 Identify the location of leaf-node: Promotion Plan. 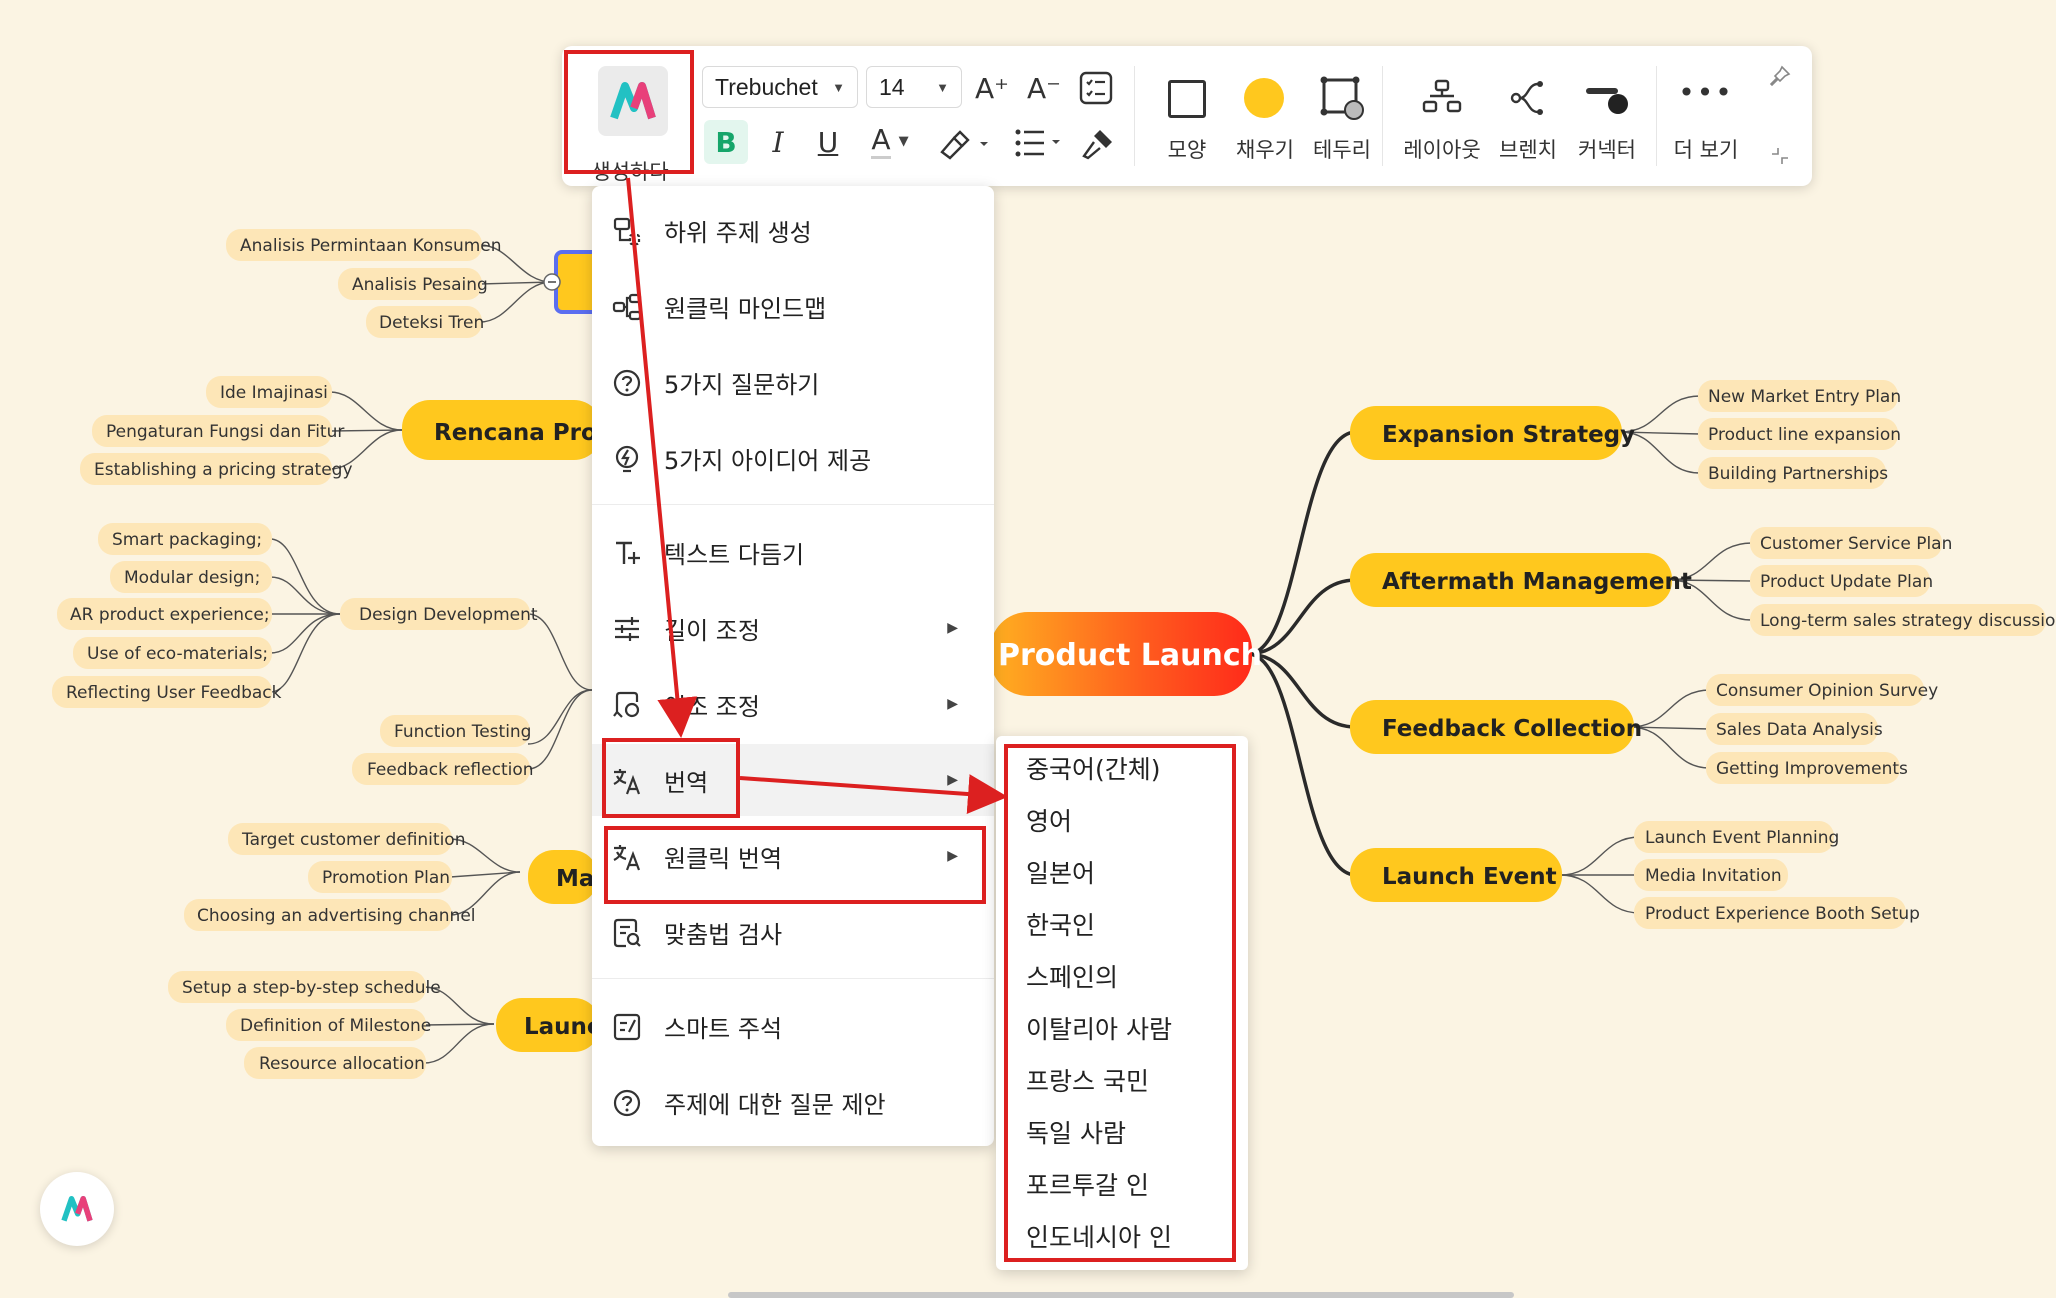
(380, 877).